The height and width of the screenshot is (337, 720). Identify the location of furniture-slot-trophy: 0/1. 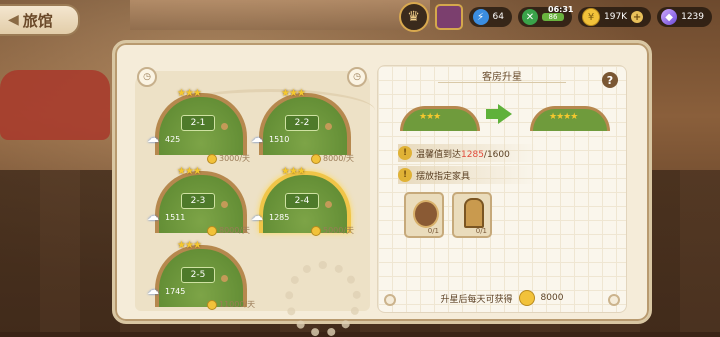
(472, 215).